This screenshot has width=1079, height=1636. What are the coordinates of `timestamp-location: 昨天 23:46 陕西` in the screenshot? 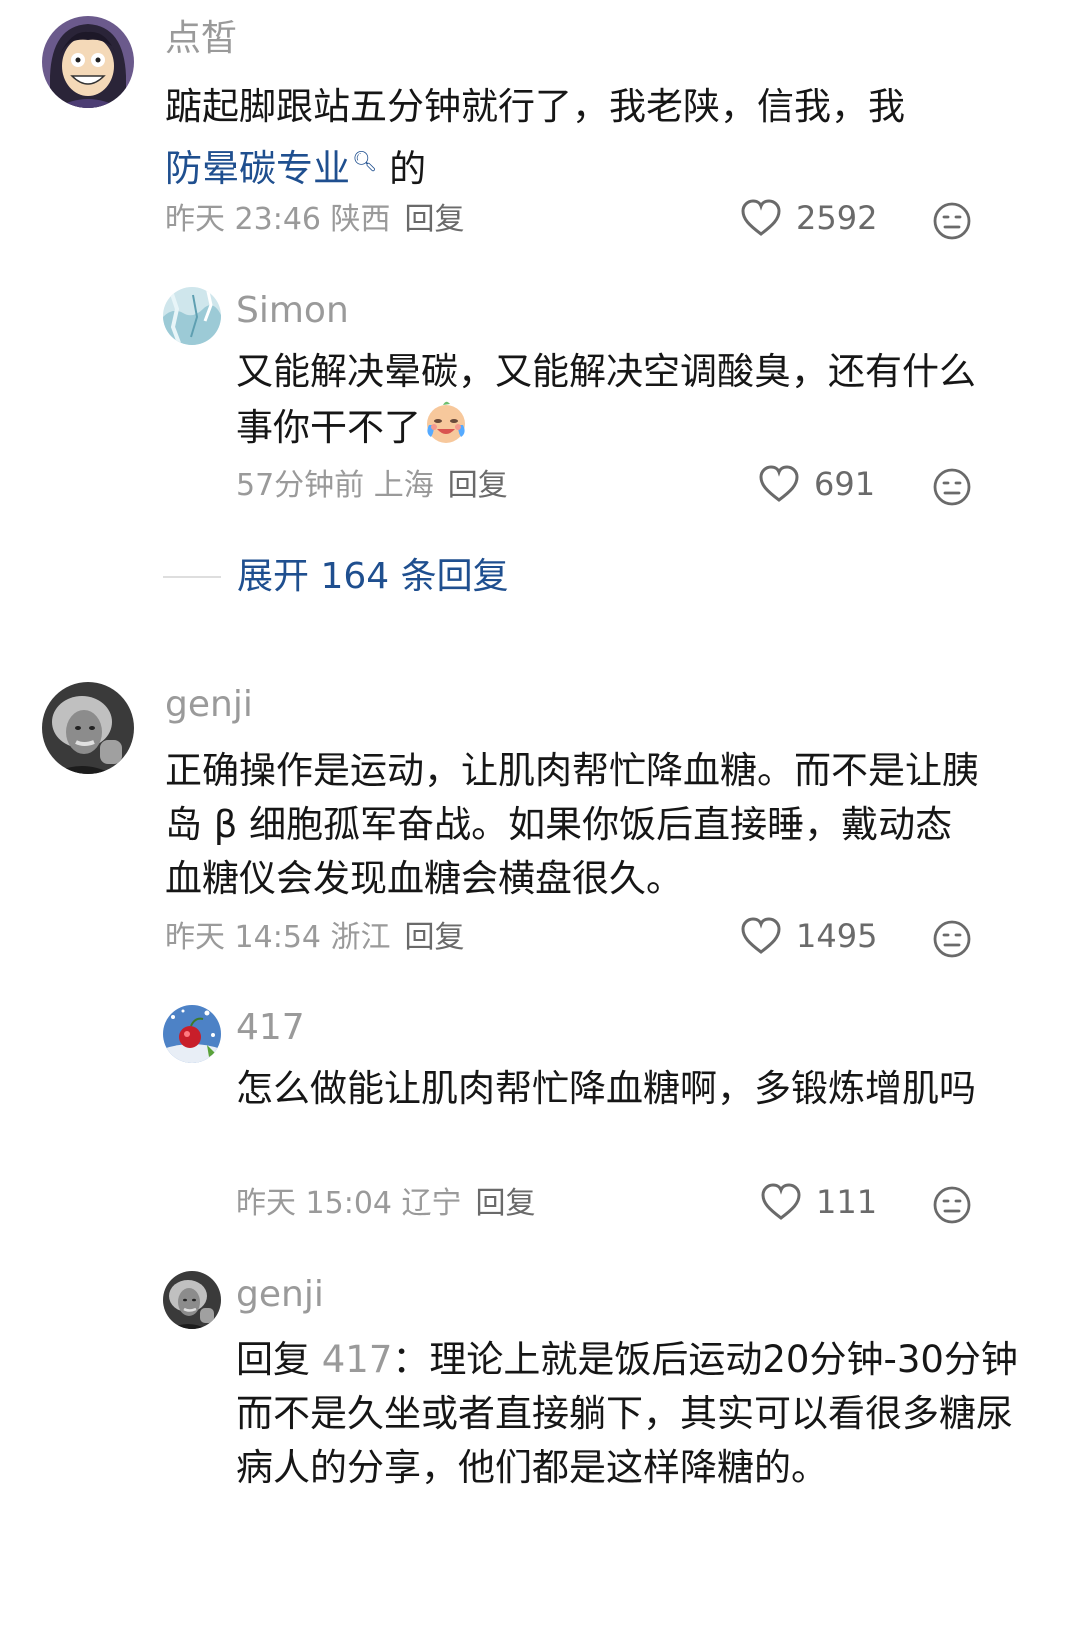 It's located at (278, 219).